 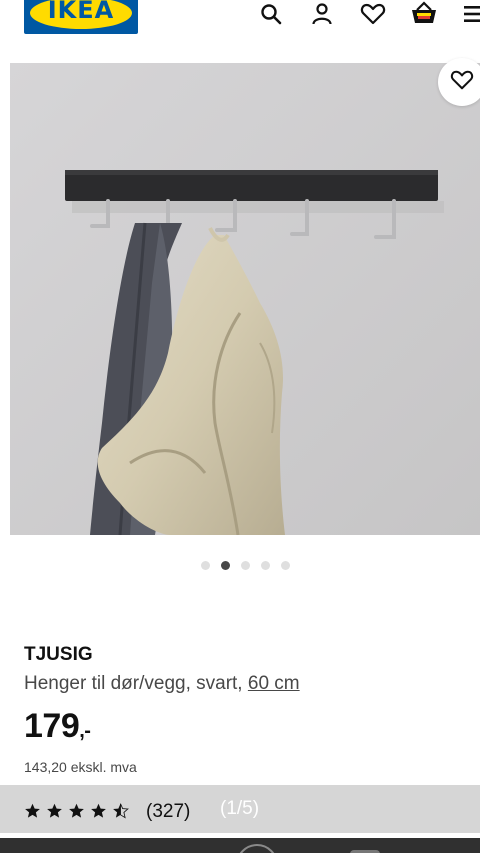 I want to click on account-icon, so click(x=322, y=14).